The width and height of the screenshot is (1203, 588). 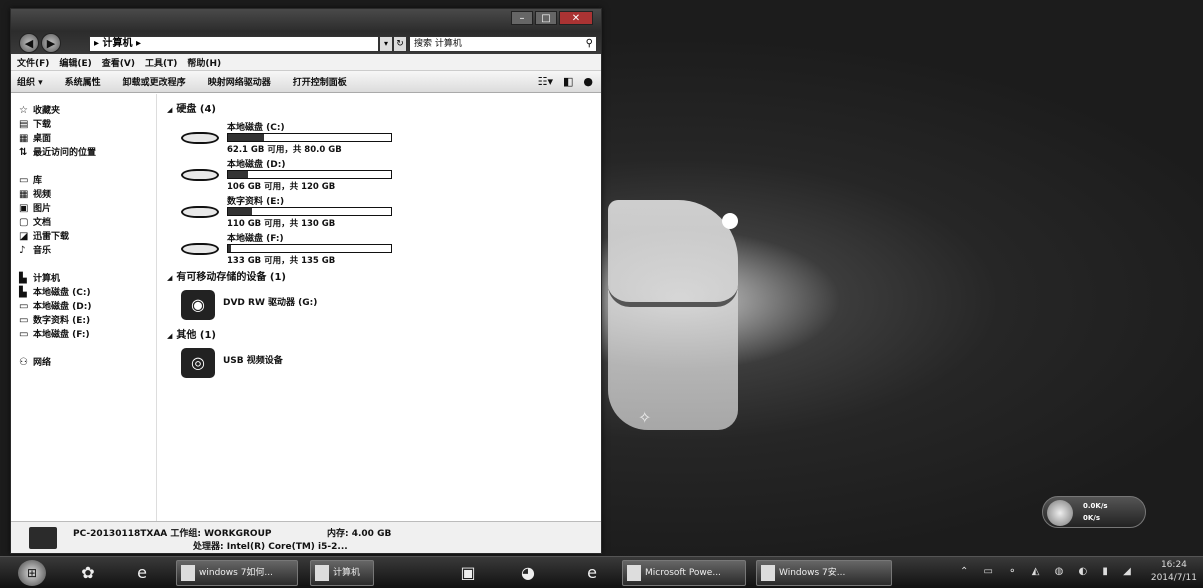 What do you see at coordinates (1048, 571) in the screenshot?
I see `system-tray: ⌃ ▭ ⚬ ◭ ◍ ◐ ▮ ◢` at bounding box center [1048, 571].